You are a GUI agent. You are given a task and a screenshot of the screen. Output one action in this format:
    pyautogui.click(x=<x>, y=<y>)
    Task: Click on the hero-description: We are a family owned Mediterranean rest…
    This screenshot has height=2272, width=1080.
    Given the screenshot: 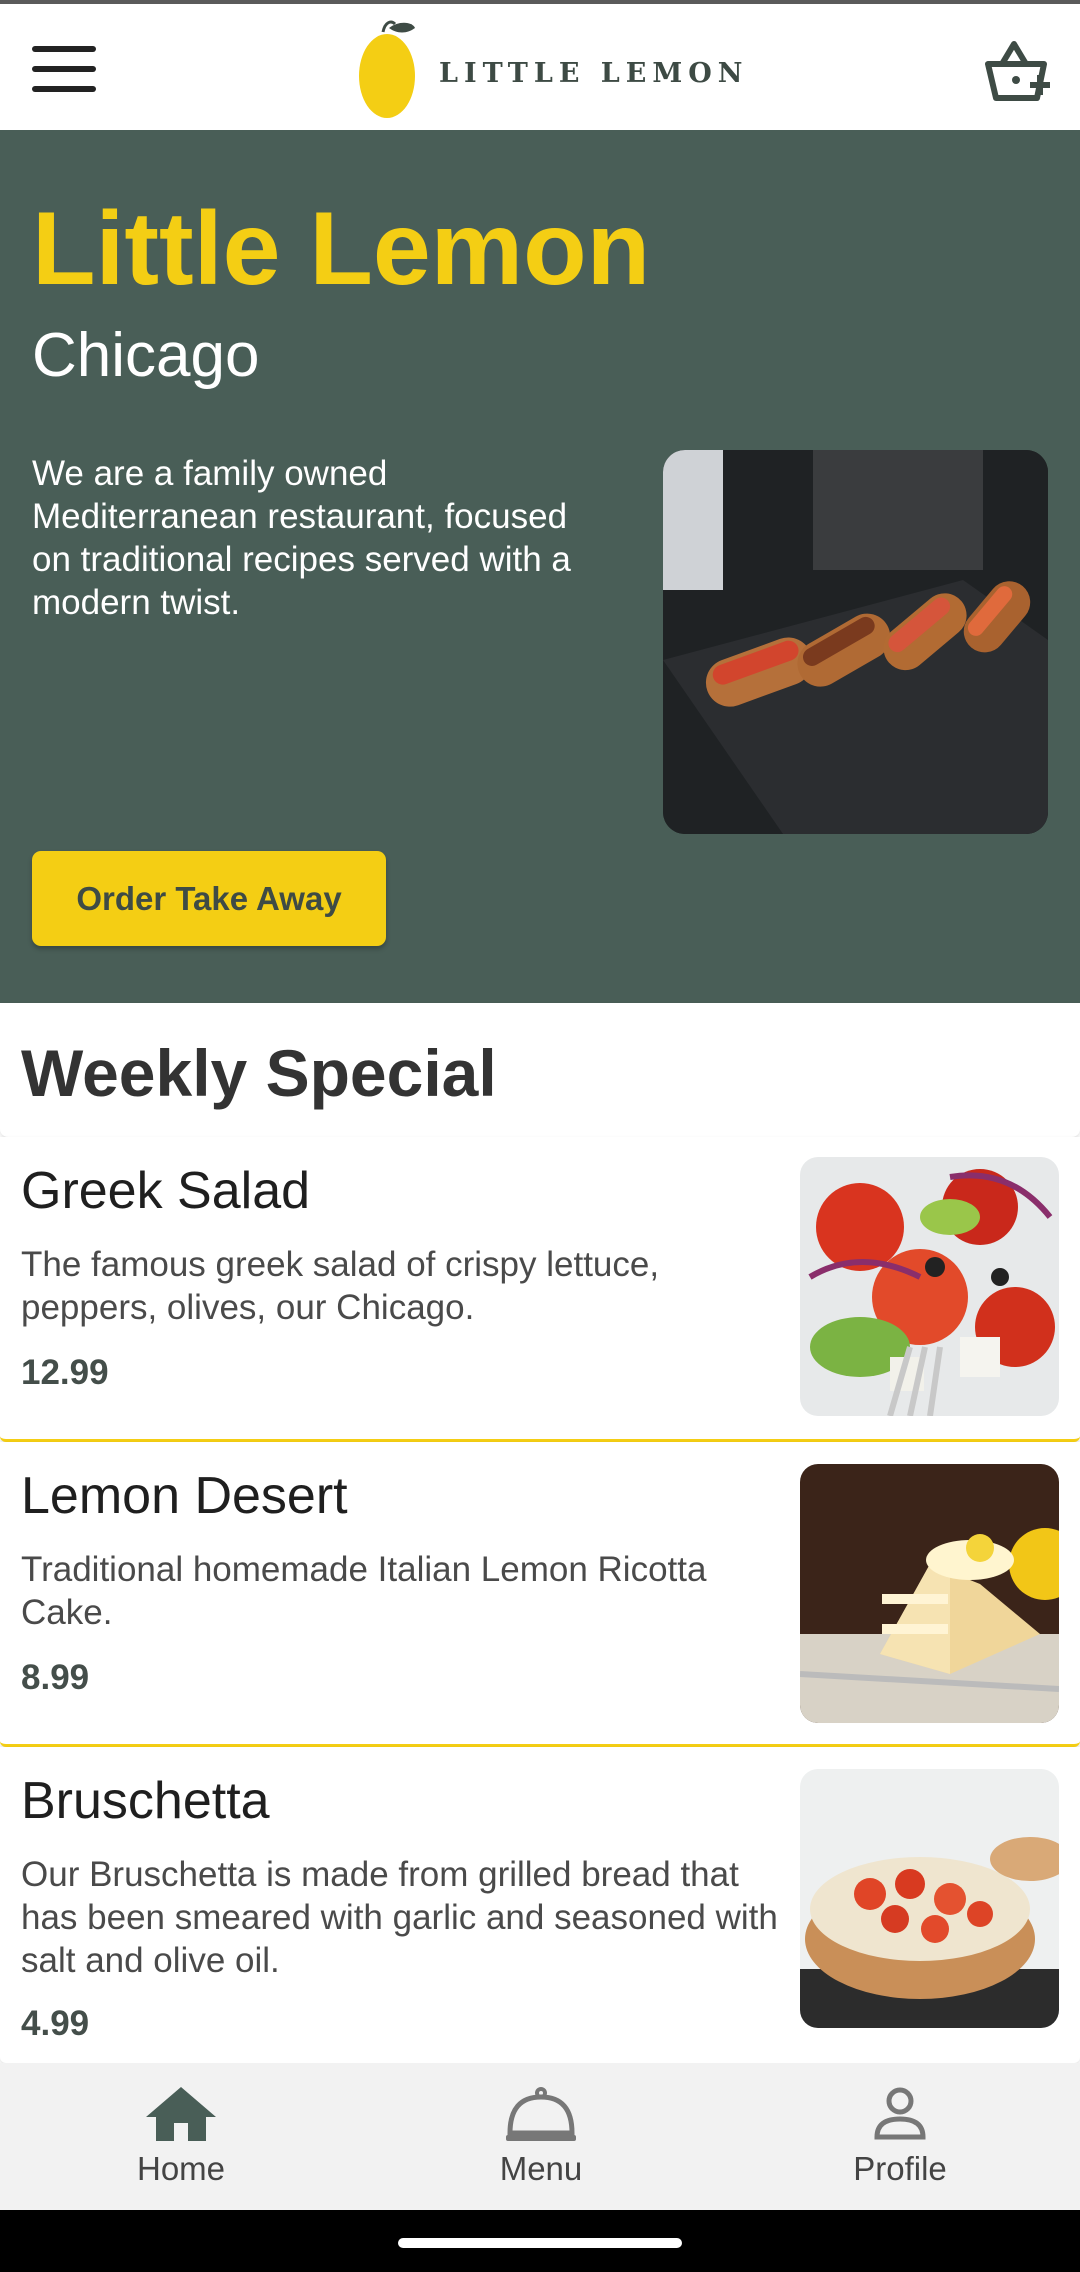 What is the action you would take?
    pyautogui.click(x=301, y=538)
    